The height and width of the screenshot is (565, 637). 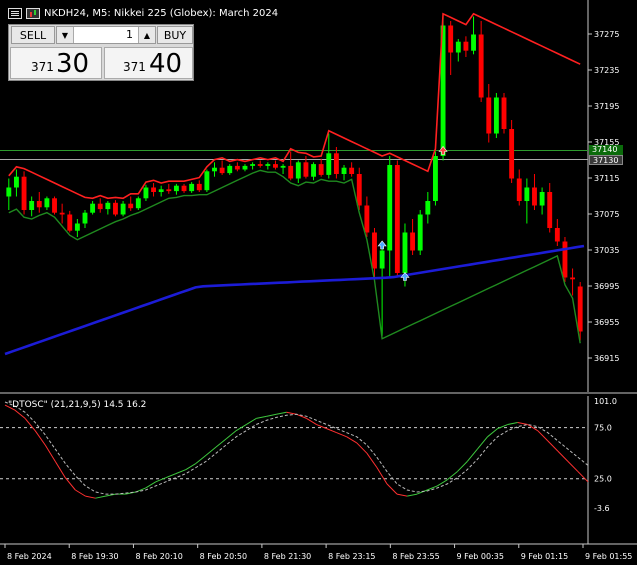 I want to click on menu-icon, so click(x=15, y=13).